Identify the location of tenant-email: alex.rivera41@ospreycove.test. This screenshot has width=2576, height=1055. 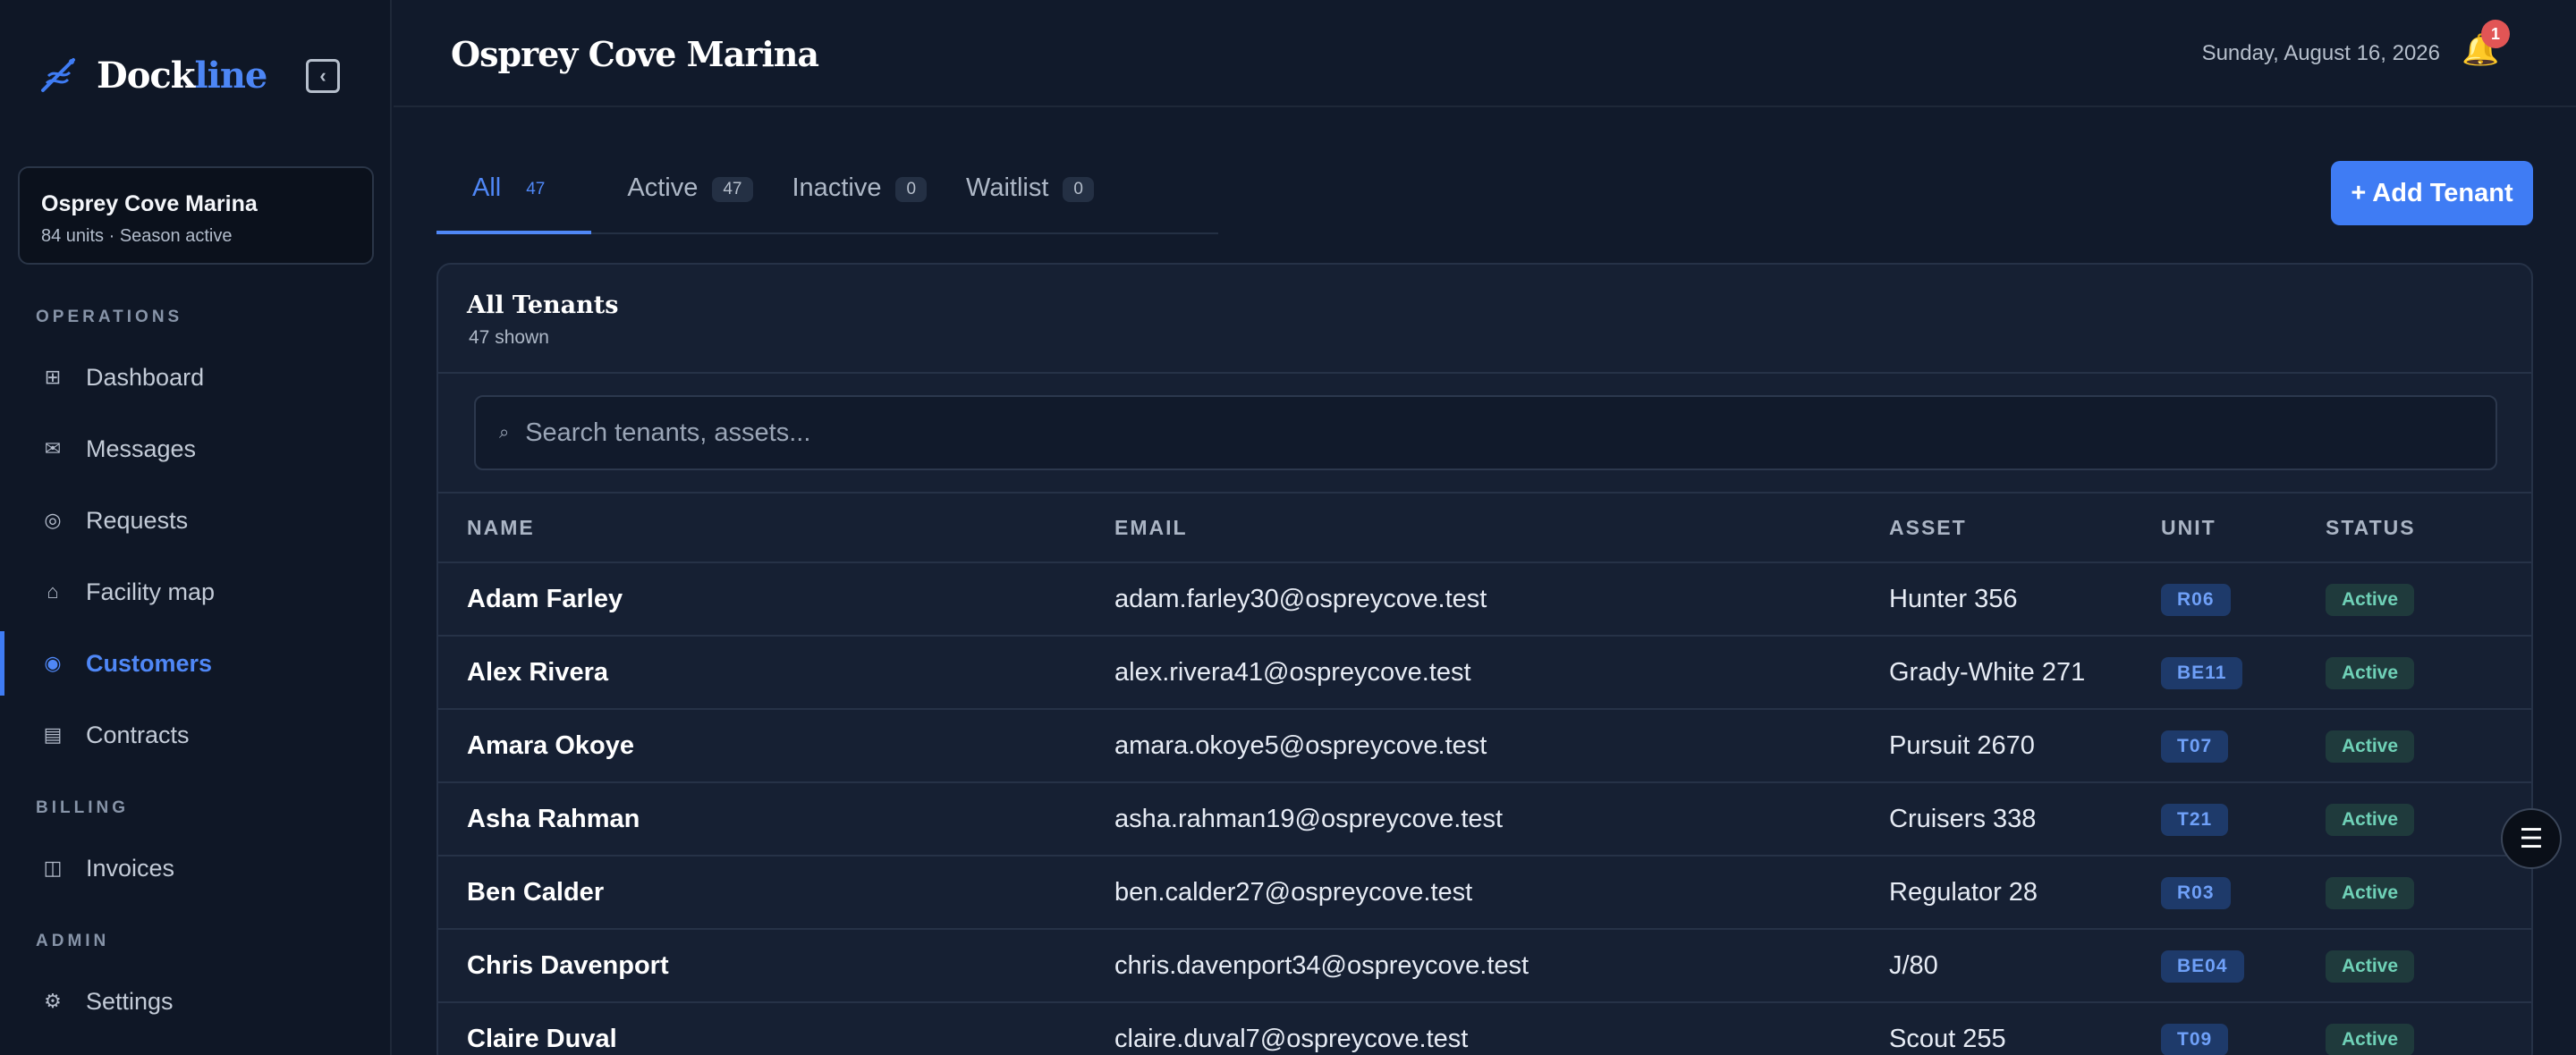
(1292, 672).